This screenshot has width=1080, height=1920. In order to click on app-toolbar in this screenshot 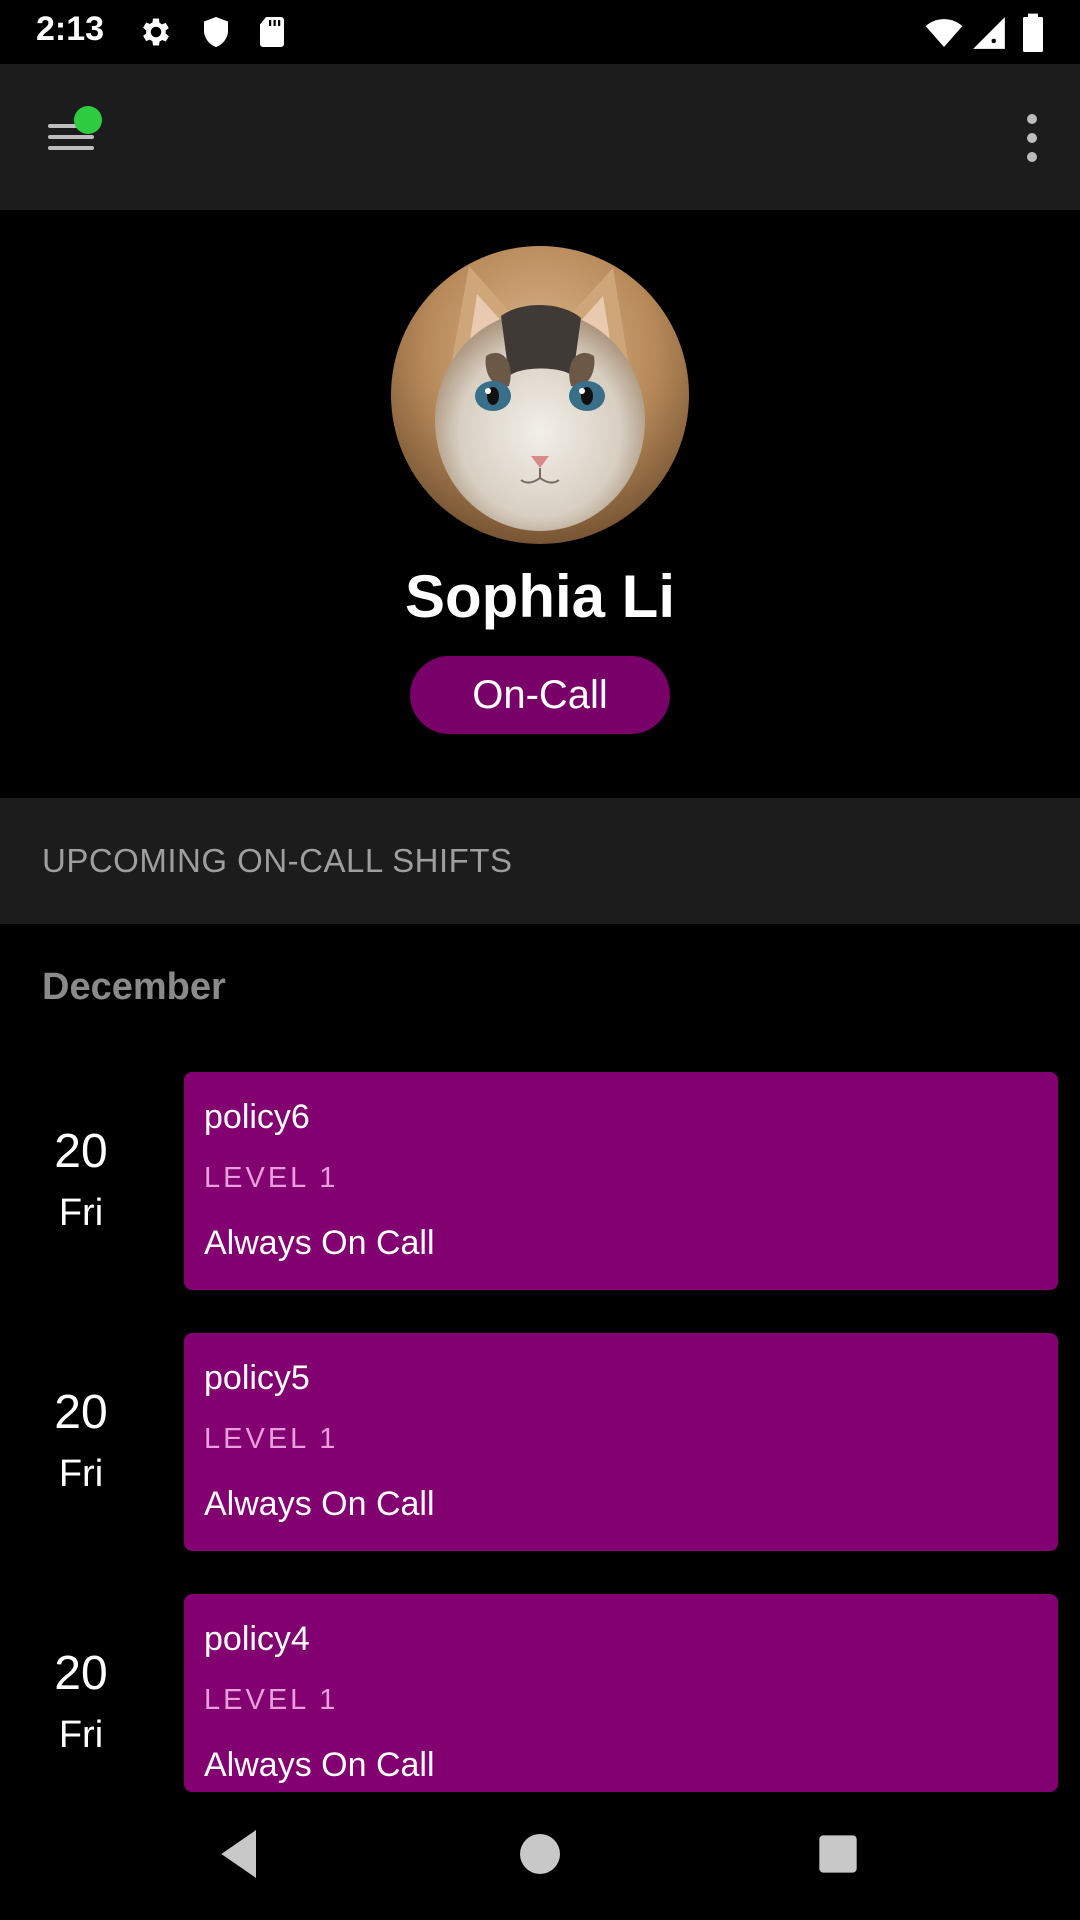, I will do `click(540, 137)`.